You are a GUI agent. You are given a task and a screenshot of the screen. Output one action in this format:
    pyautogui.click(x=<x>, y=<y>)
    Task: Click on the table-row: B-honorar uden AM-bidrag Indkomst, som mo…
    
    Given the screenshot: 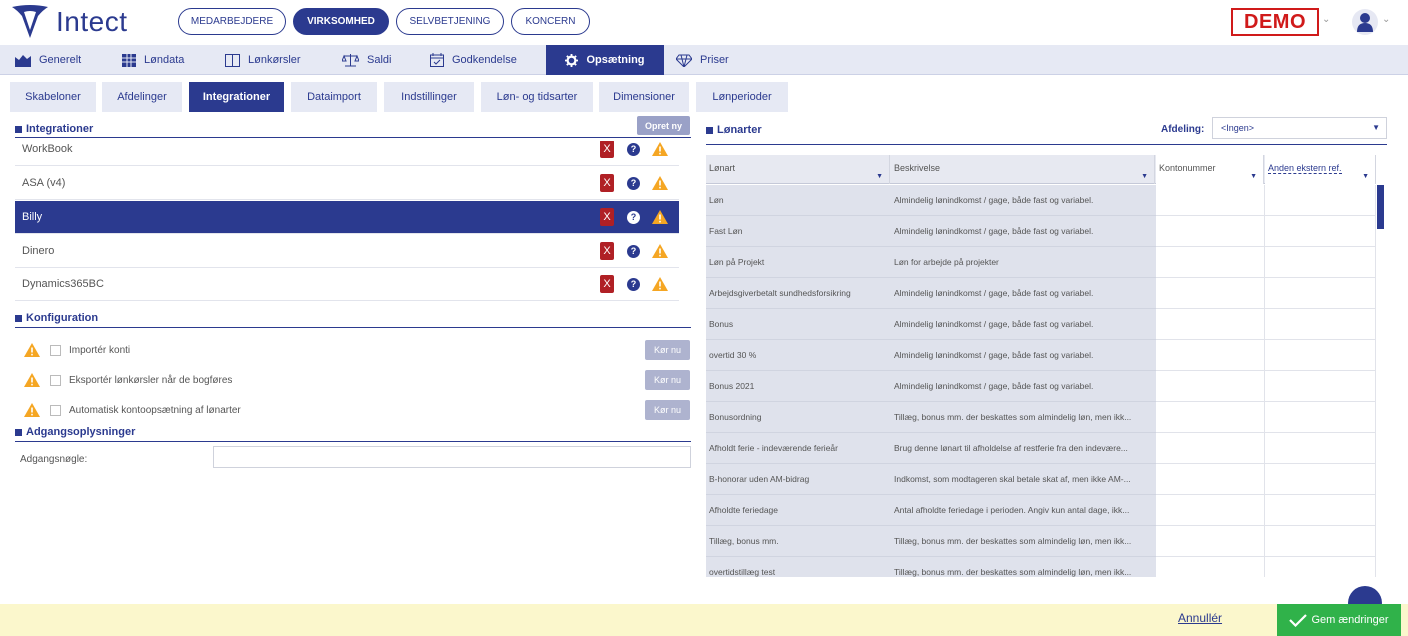 What is the action you would take?
    pyautogui.click(x=1041, y=479)
    